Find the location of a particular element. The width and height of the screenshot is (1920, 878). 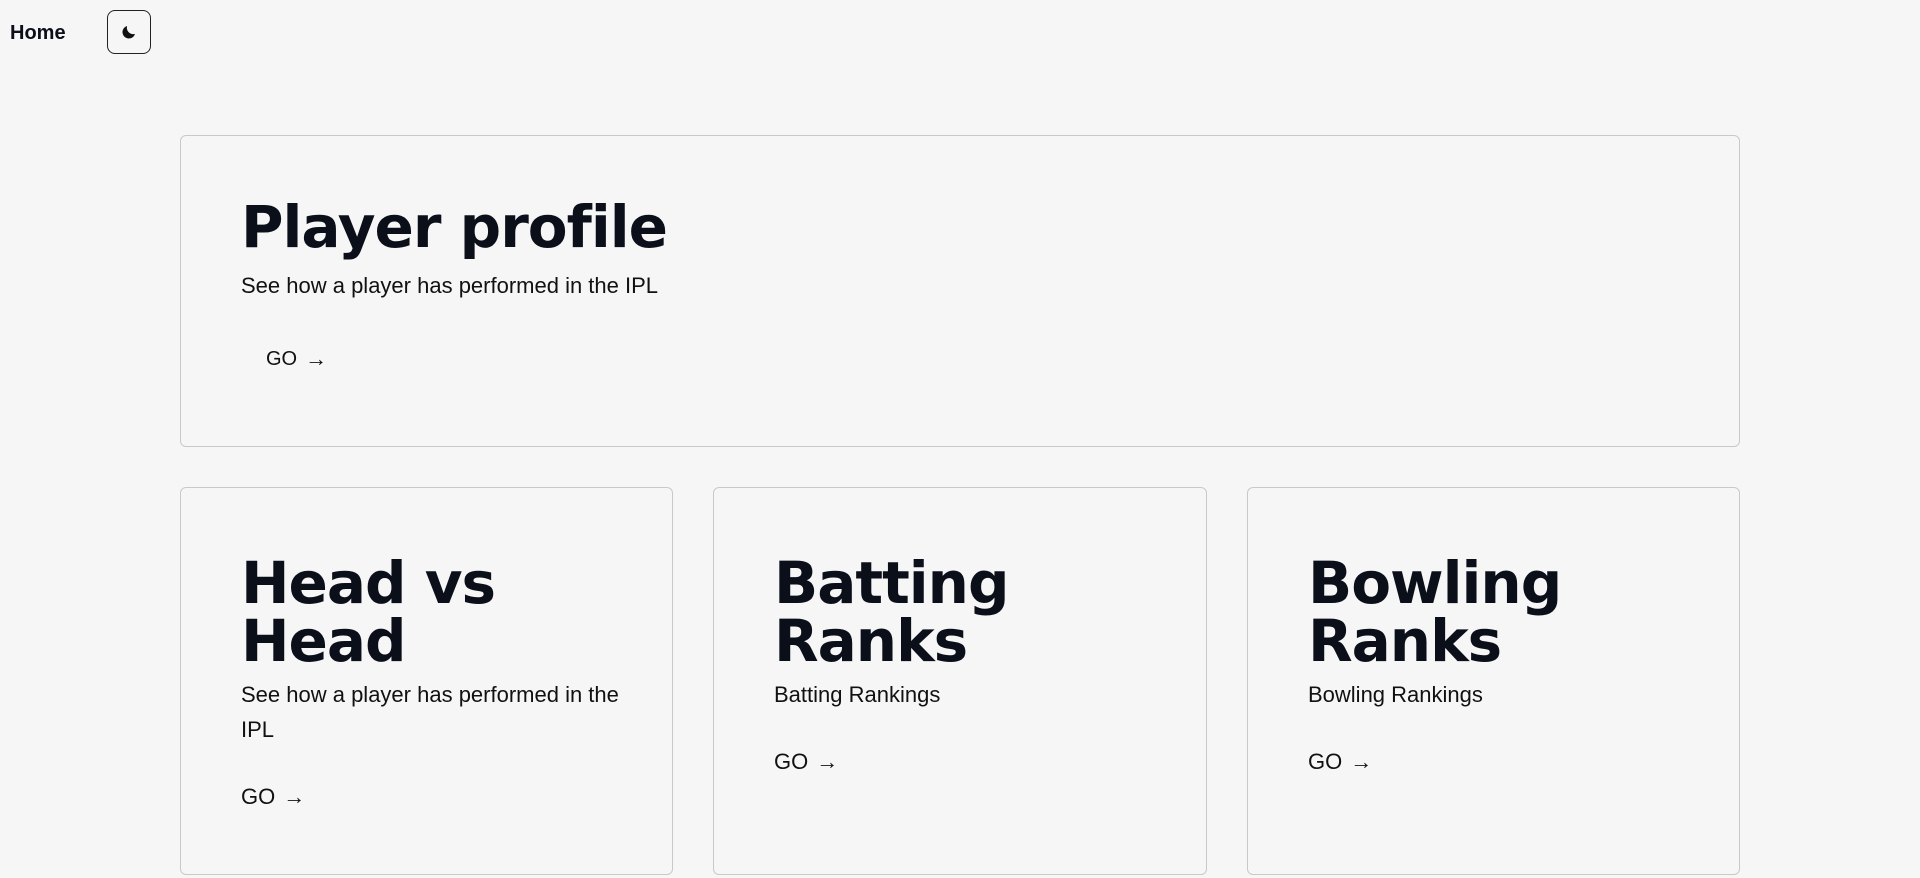

home-link: Home is located at coordinates (38, 33).